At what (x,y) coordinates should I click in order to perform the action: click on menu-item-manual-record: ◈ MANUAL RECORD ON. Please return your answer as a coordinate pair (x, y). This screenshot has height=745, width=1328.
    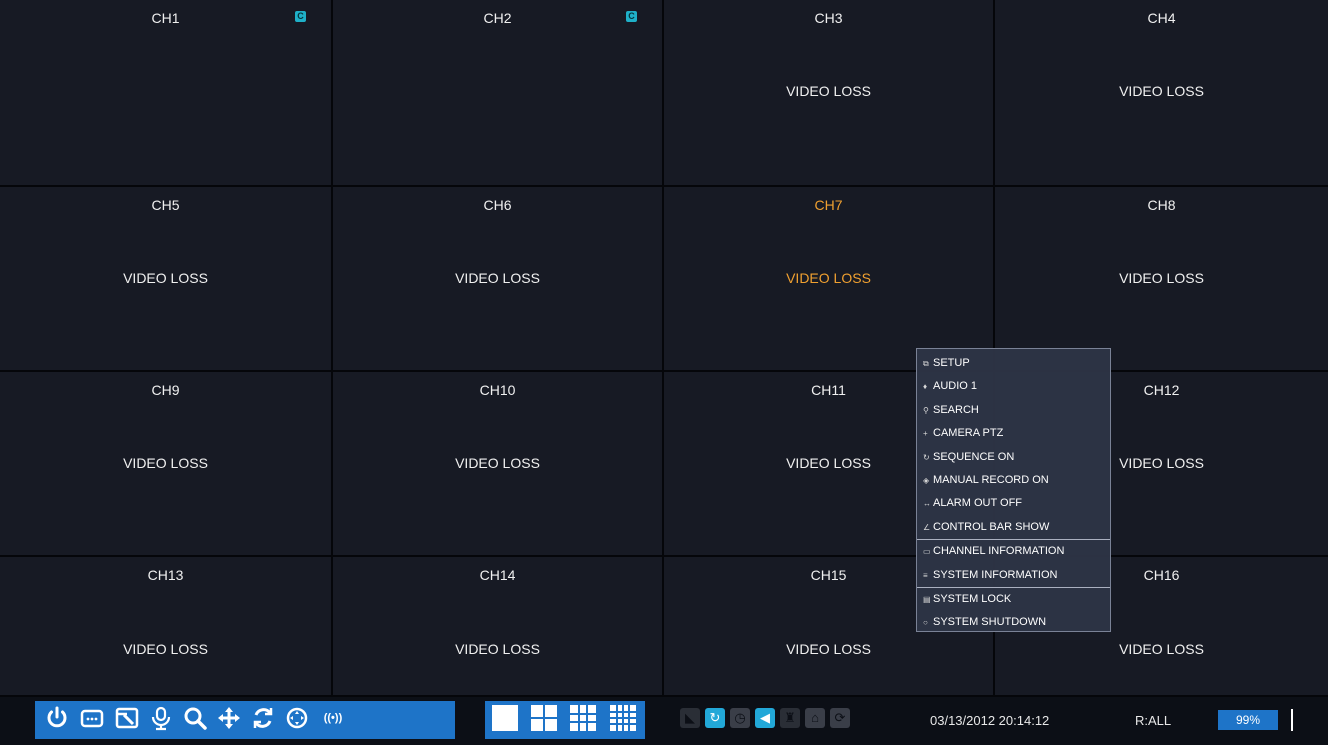
    Looking at the image, I should click on (1013, 480).